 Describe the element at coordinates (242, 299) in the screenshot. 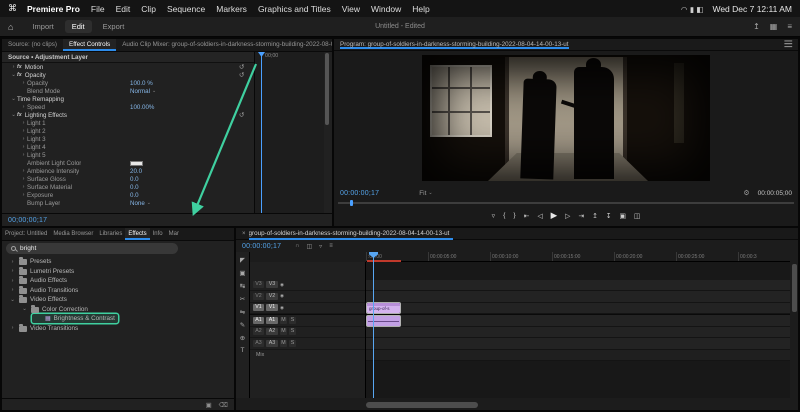

I see `razor-tool: ✂` at that location.